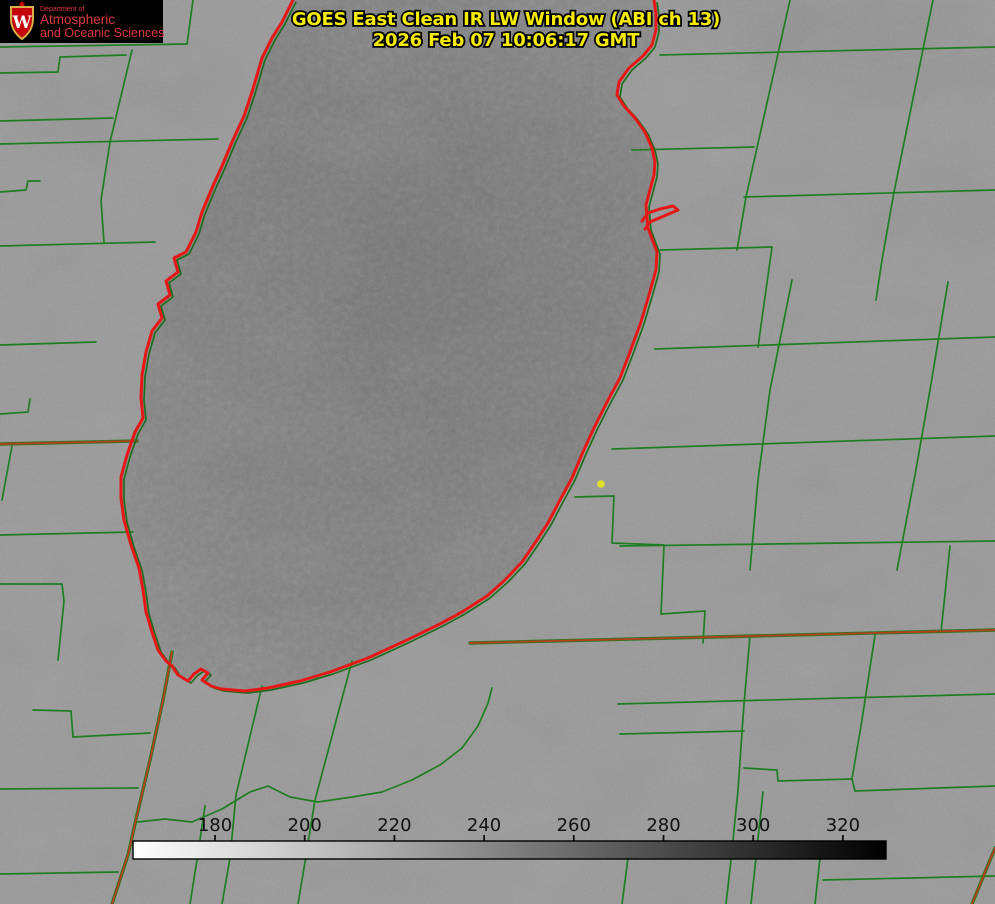  Describe the element at coordinates (843, 825) in the screenshot. I see `colorbar-tick-label: 320` at that location.